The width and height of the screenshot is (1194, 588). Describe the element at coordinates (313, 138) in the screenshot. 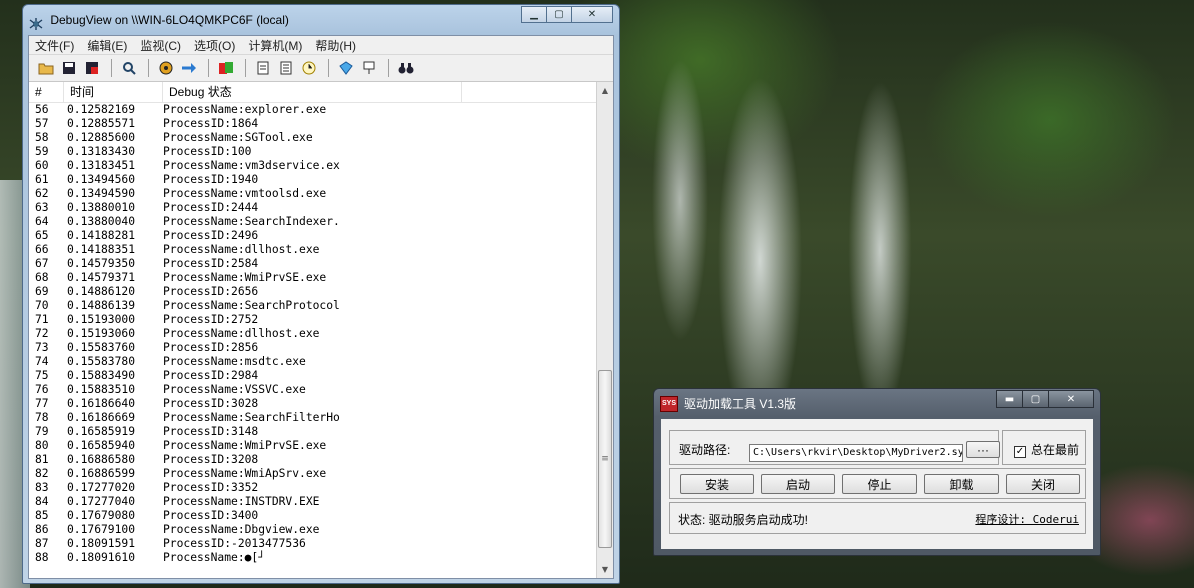

I see `log-row: 58 0.12885600 ProcessName:SGTool.exe` at that location.